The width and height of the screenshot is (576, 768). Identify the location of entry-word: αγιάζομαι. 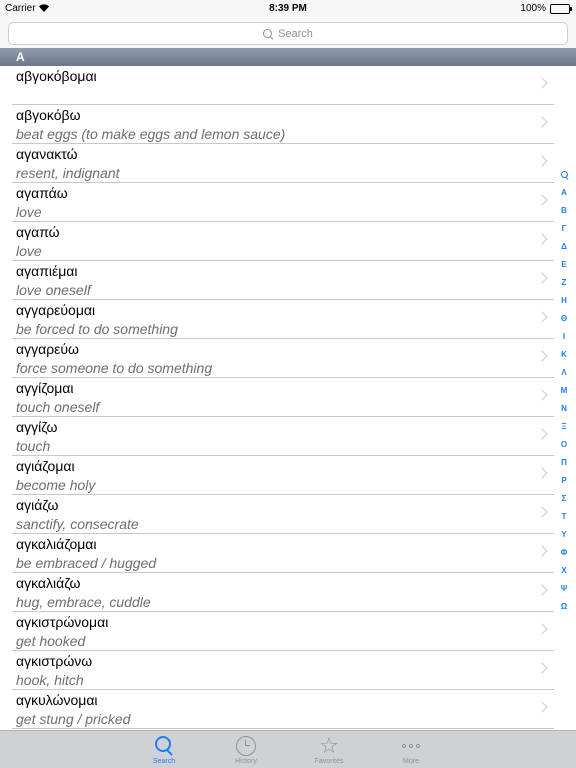
(45, 466).